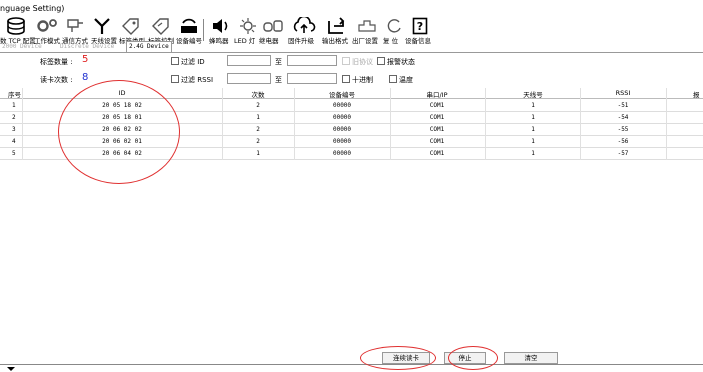 This screenshot has width=703, height=372. Describe the element at coordinates (131, 26) in the screenshot. I see `tag-icon` at that location.